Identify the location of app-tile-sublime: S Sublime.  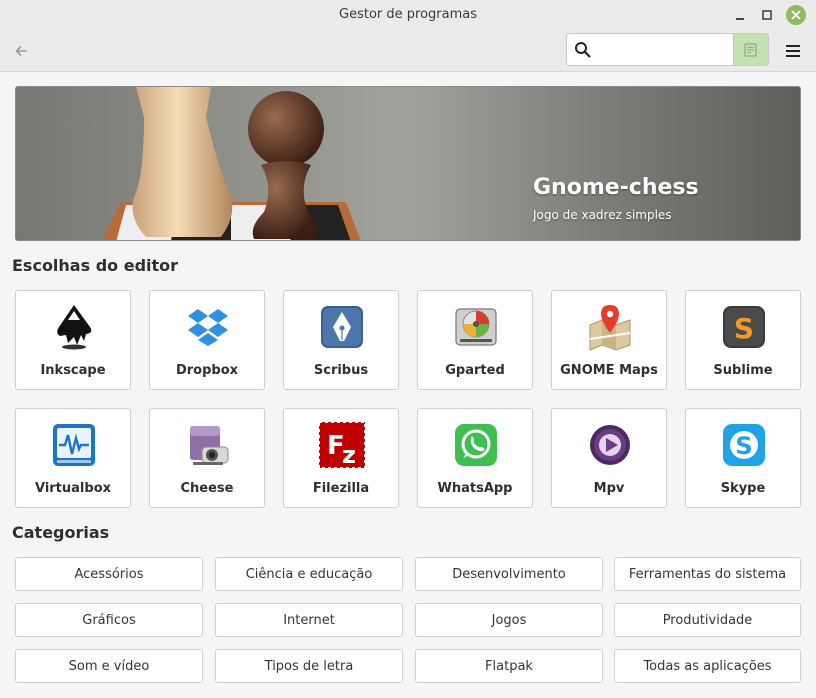
(743, 340).